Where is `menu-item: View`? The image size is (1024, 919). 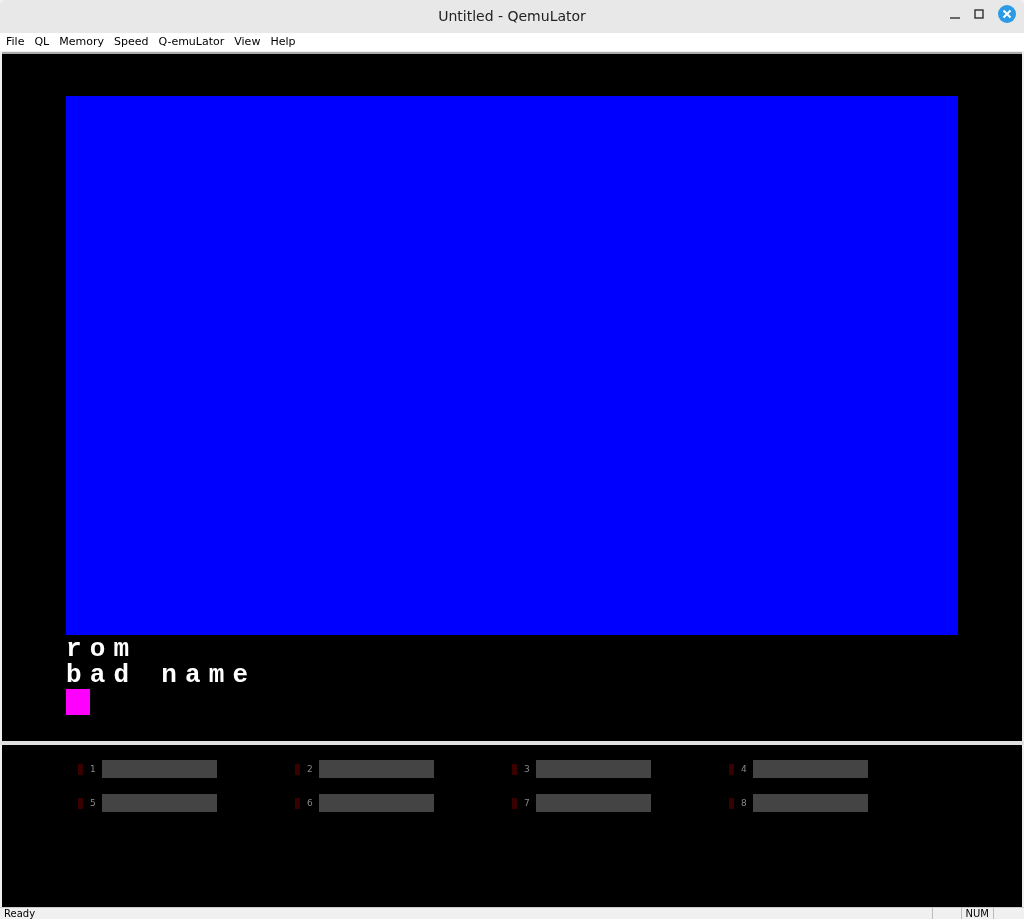 menu-item: View is located at coordinates (247, 42).